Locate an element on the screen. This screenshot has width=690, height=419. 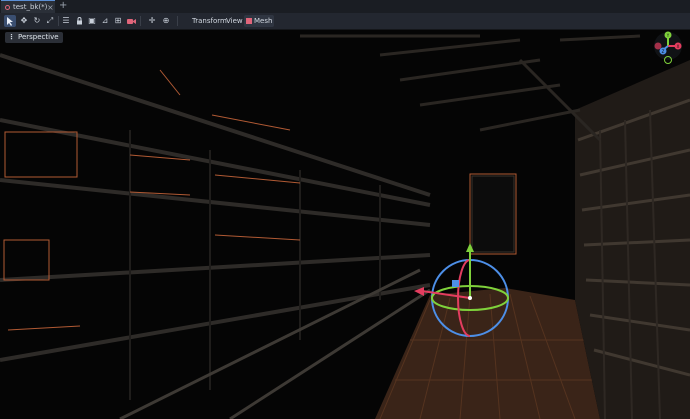
axis-y-label: Y is located at coordinates (668, 35).